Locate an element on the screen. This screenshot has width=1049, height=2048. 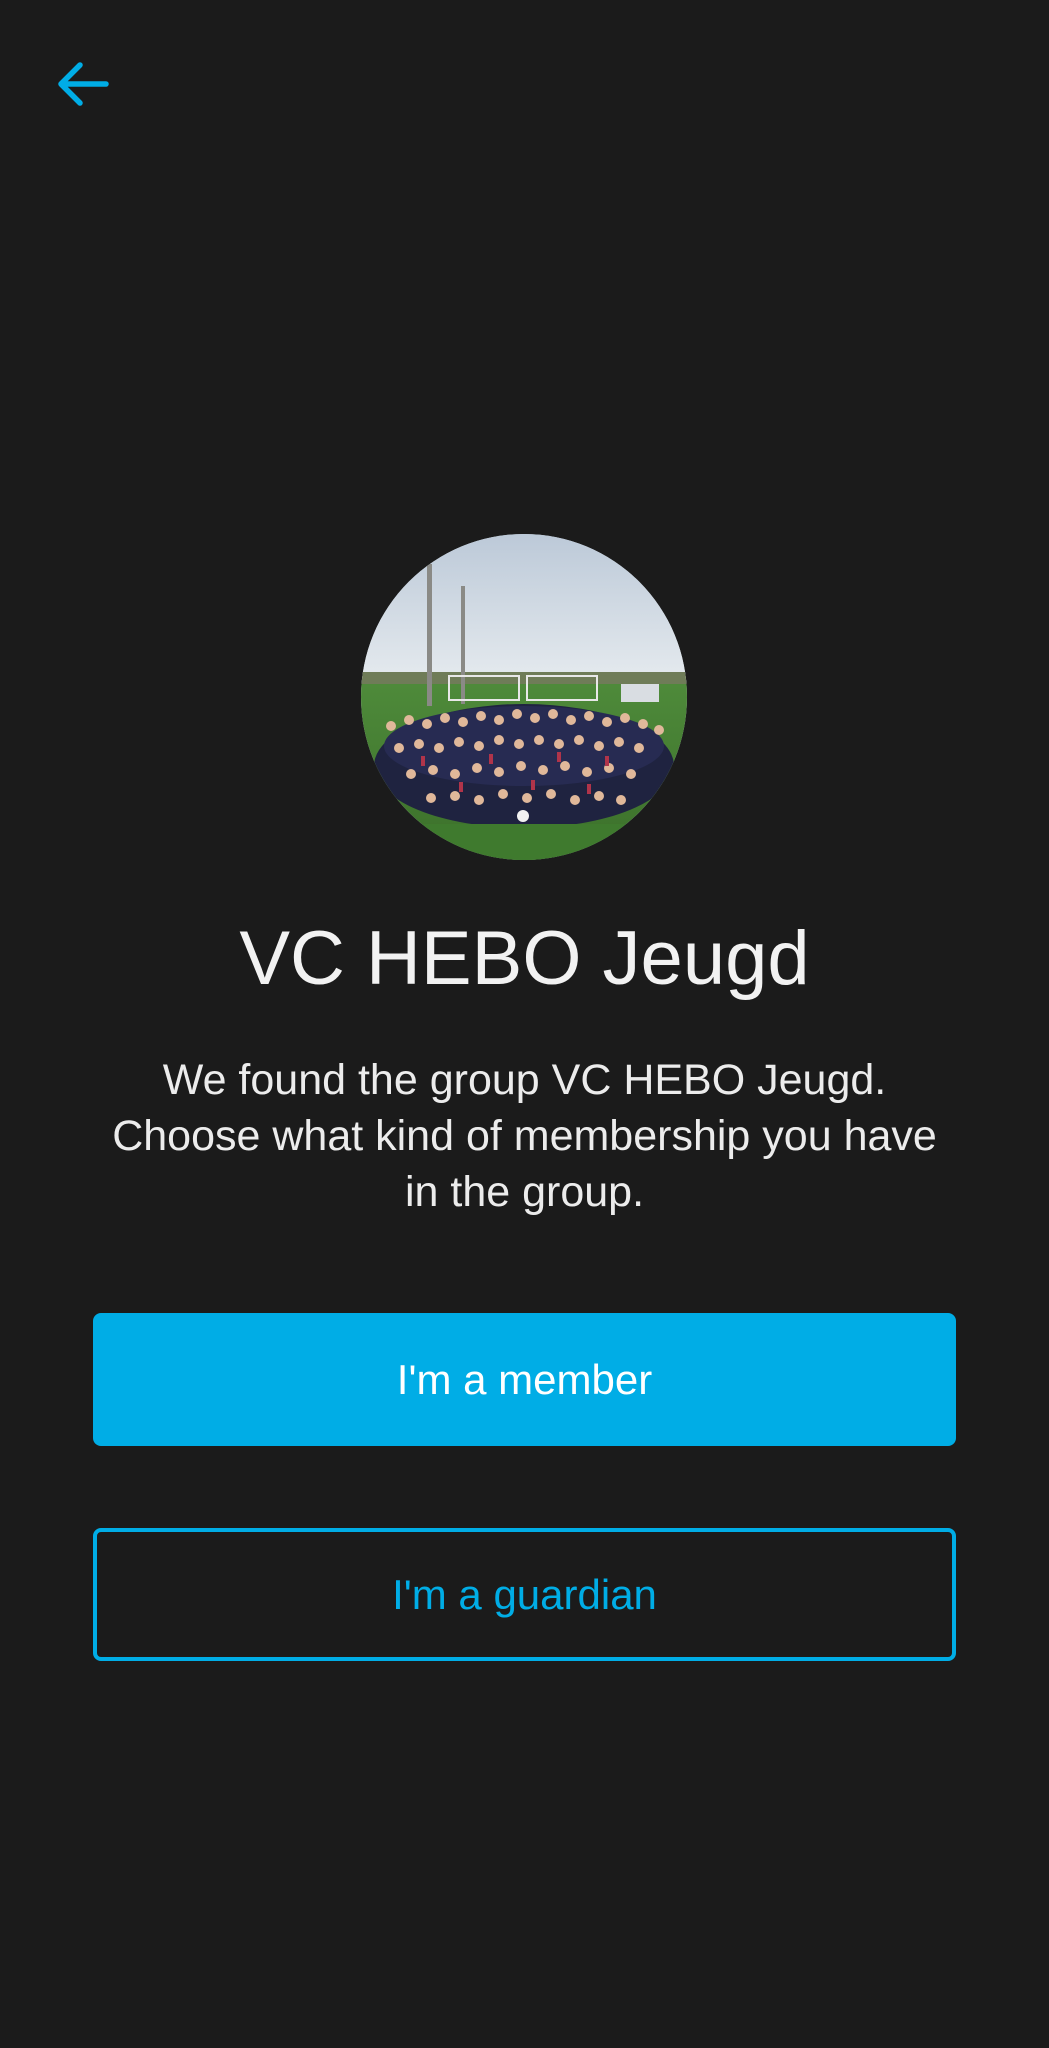
group-photo is located at coordinates (524, 697).